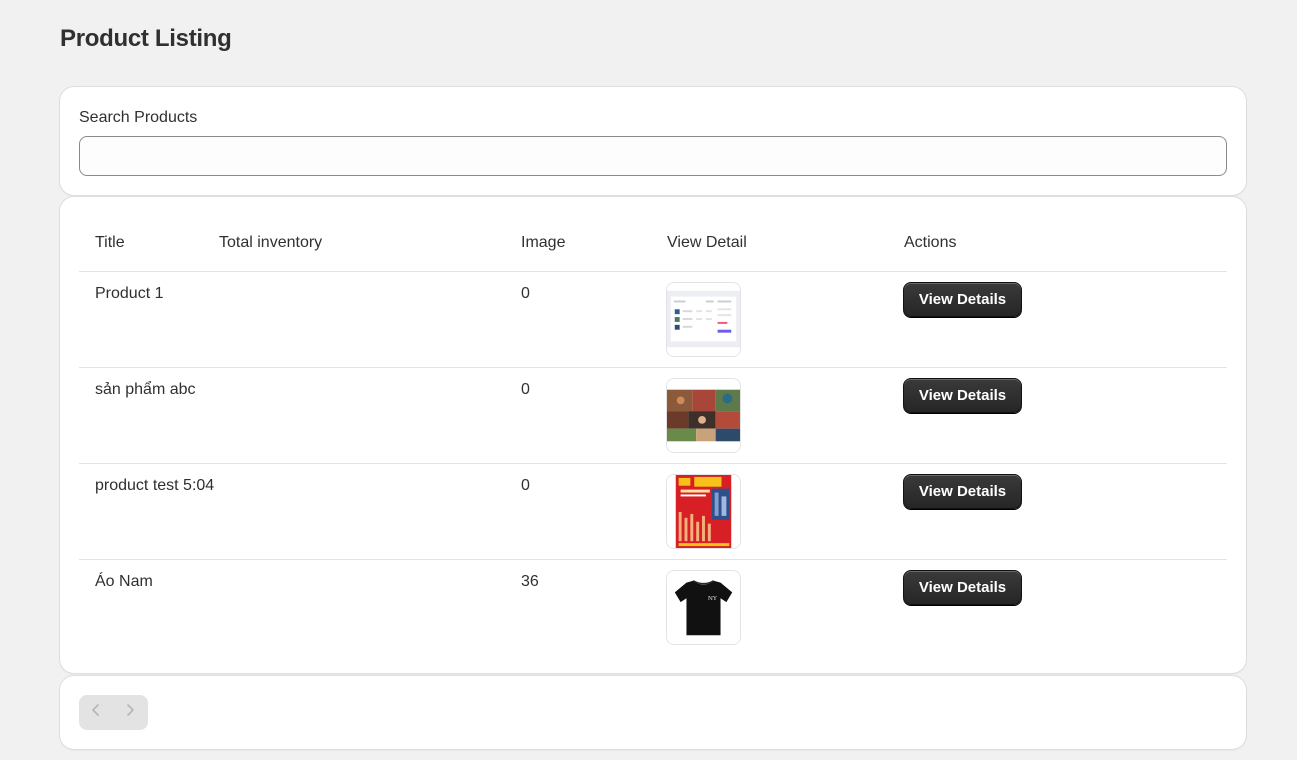 Image resolution: width=1297 pixels, height=760 pixels. I want to click on column-header-image: Image, so click(543, 242).